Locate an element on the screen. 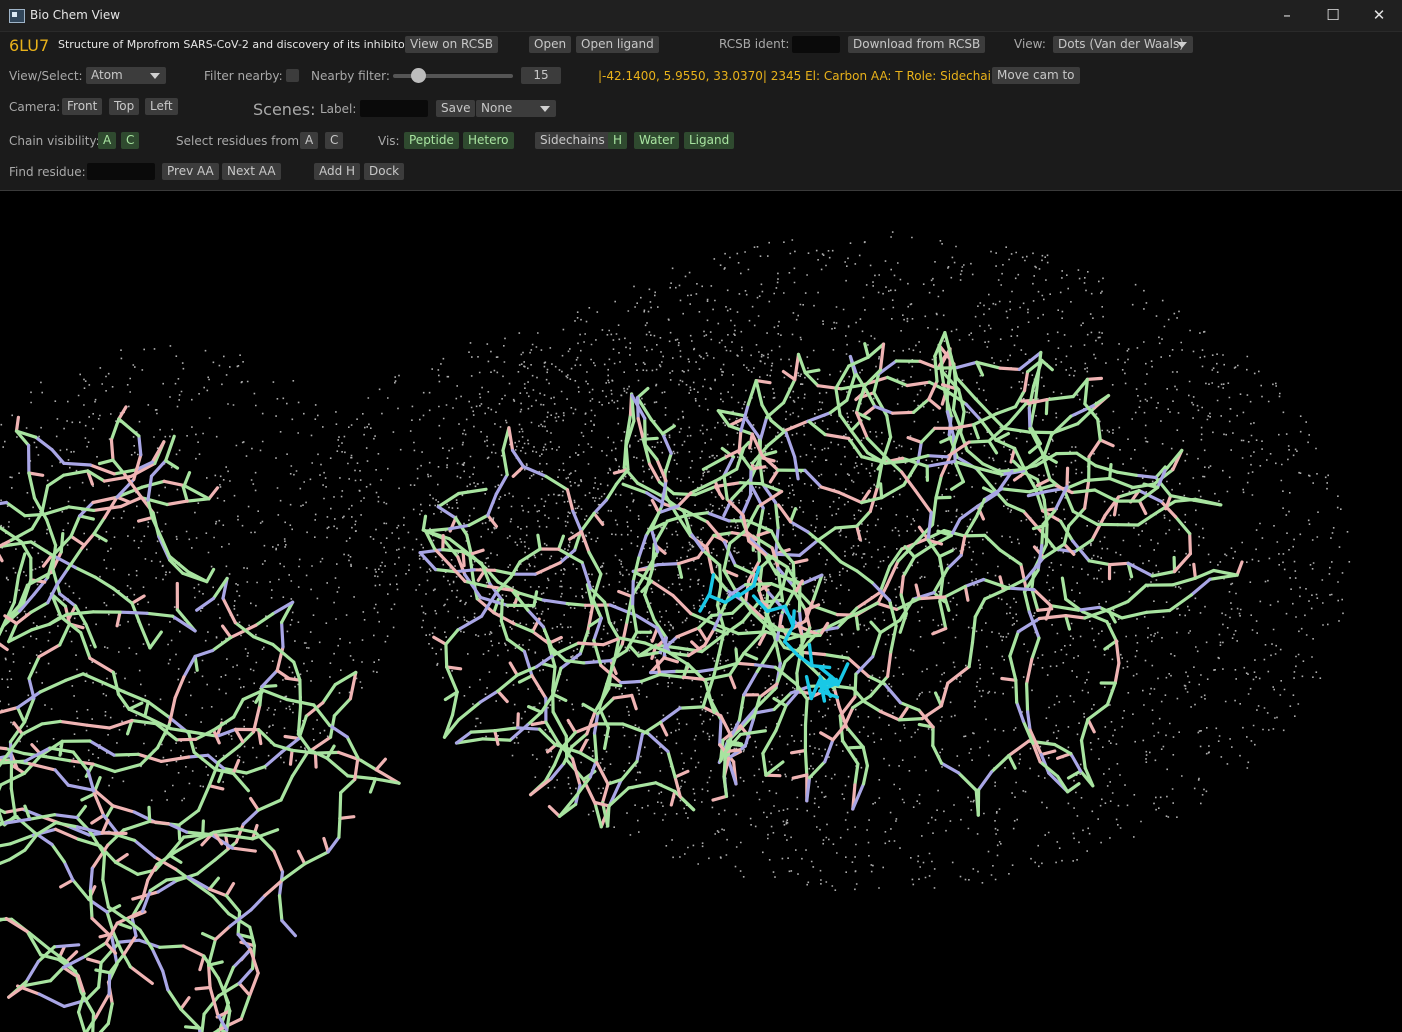  molecule-ident: 6LU7 is located at coordinates (29, 45).